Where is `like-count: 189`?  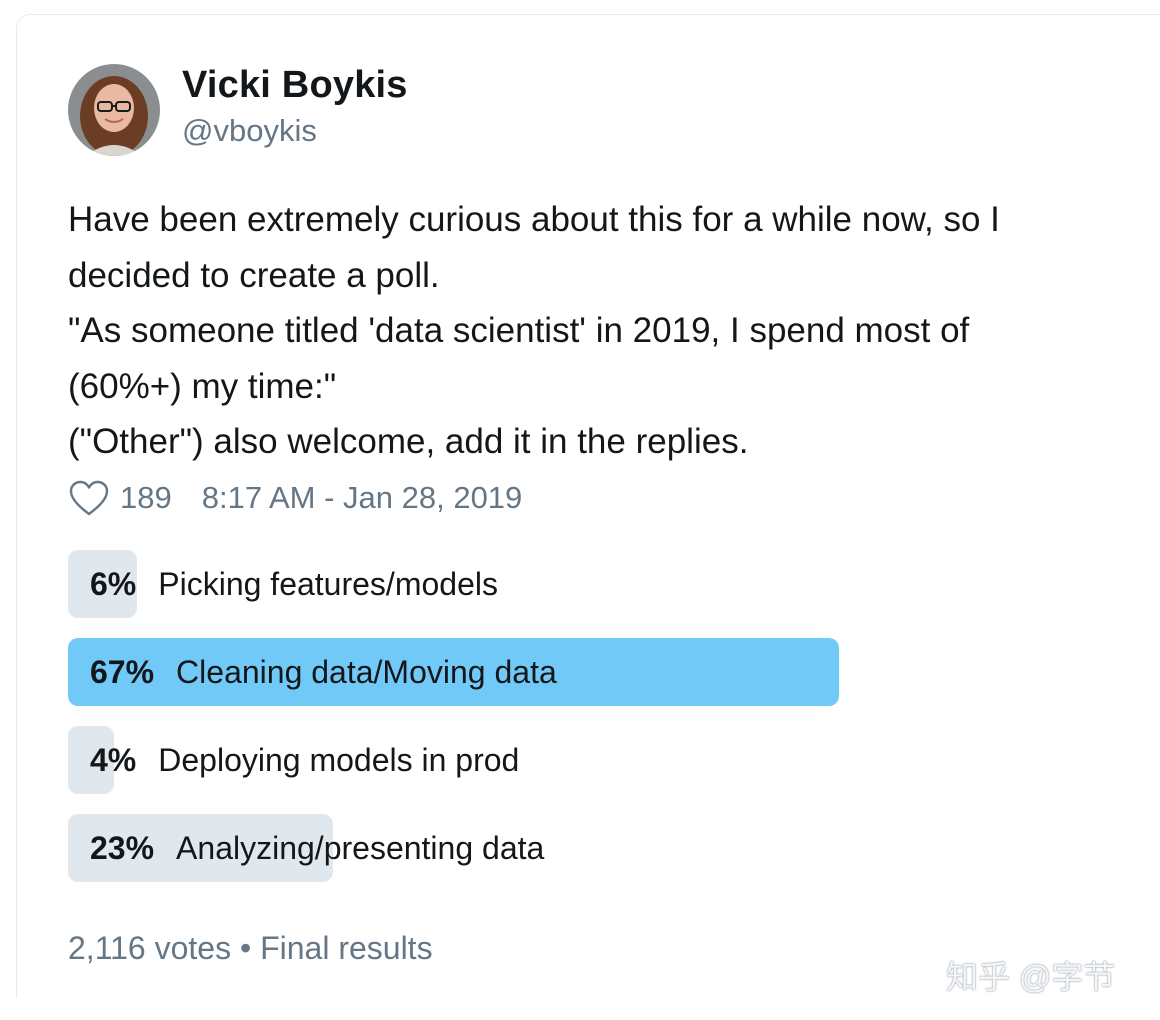 like-count: 189 is located at coordinates (146, 498).